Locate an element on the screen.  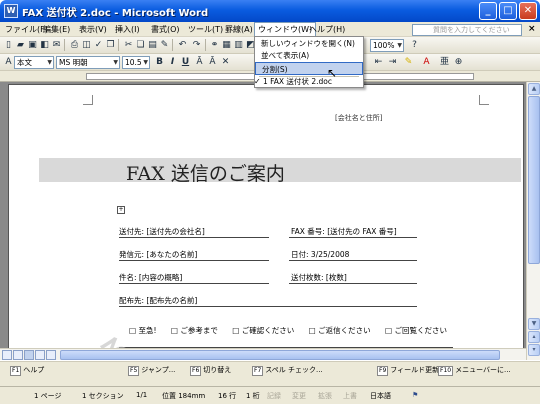
vertical-scrollbar: ▲ ▼ ▴ ▾ is located at coordinates (533, 221).